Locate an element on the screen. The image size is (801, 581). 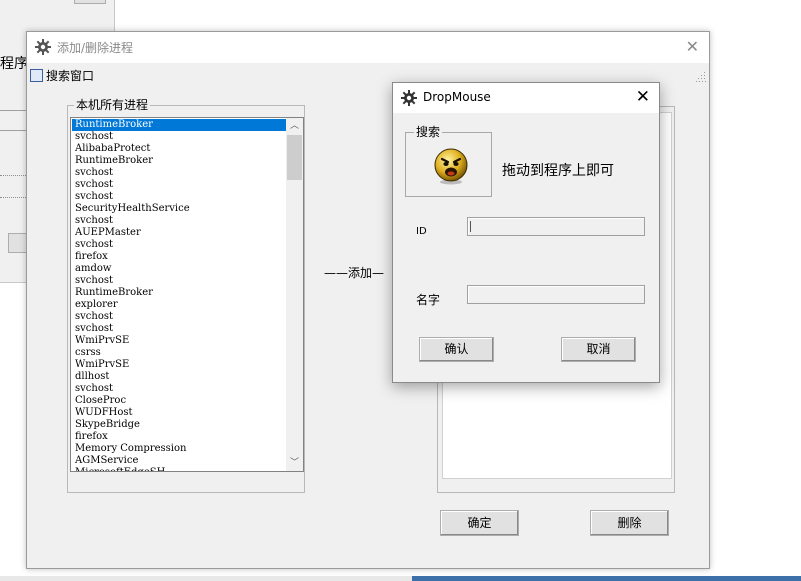
process-list-item: csrss is located at coordinates (179, 353).